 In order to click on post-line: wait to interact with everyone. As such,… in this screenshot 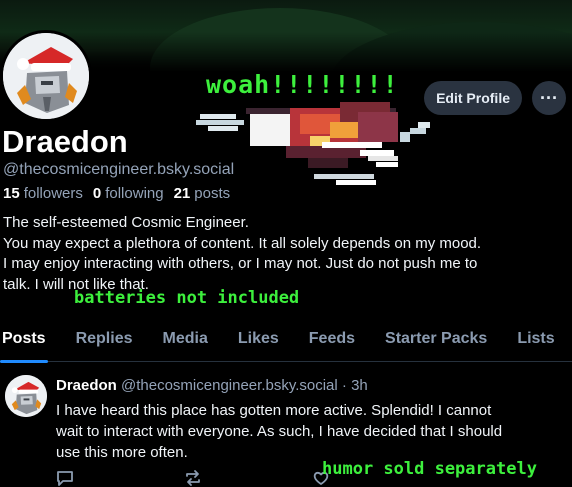, I will do `click(279, 431)`.